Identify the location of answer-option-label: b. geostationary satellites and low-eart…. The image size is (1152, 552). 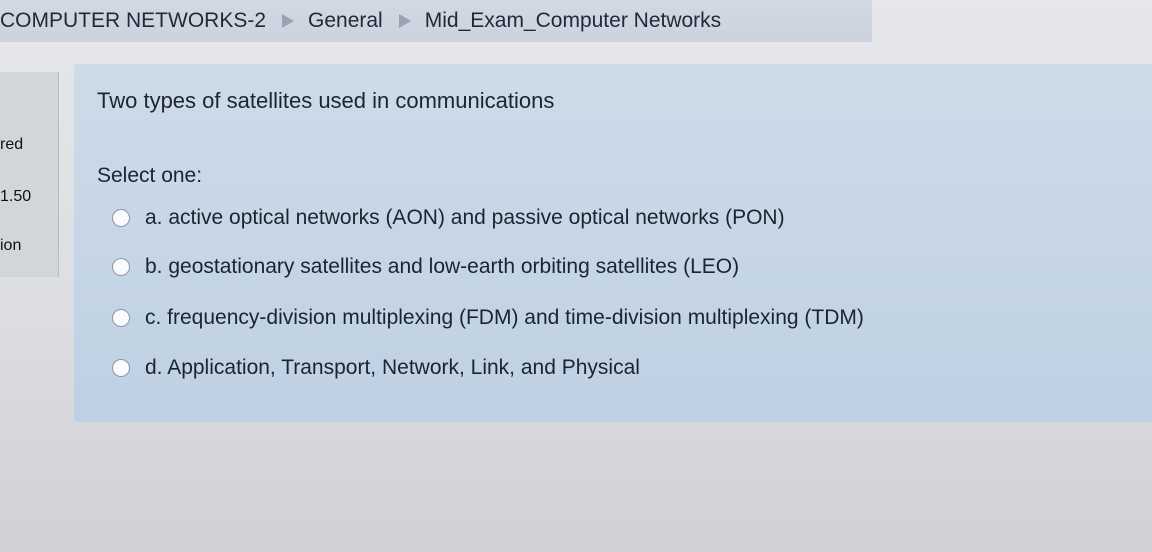
(442, 266).